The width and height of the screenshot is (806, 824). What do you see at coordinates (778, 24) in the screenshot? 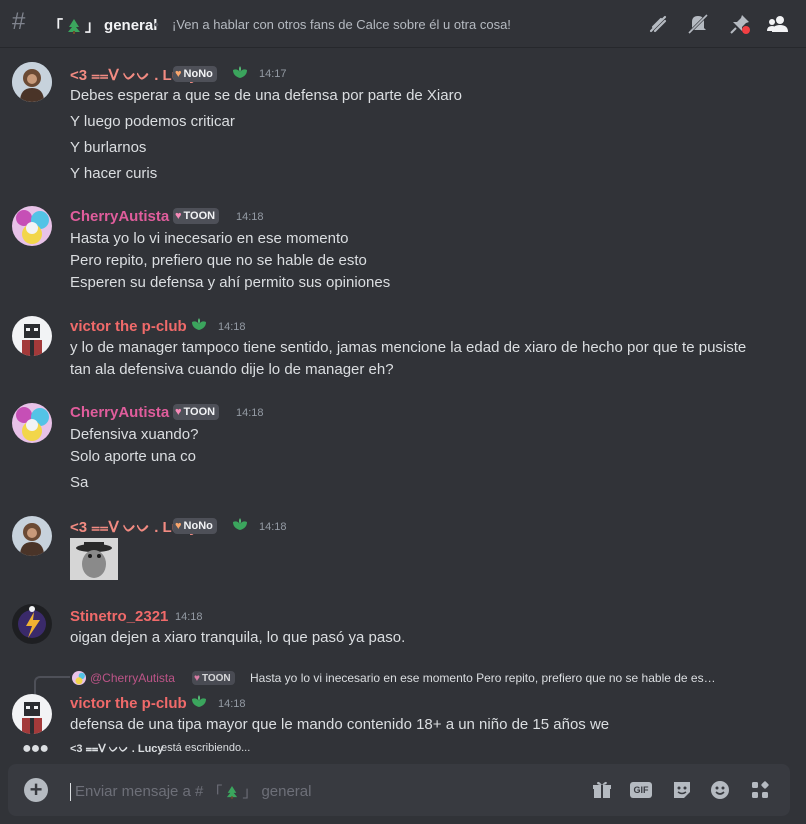
I see `members-icon` at bounding box center [778, 24].